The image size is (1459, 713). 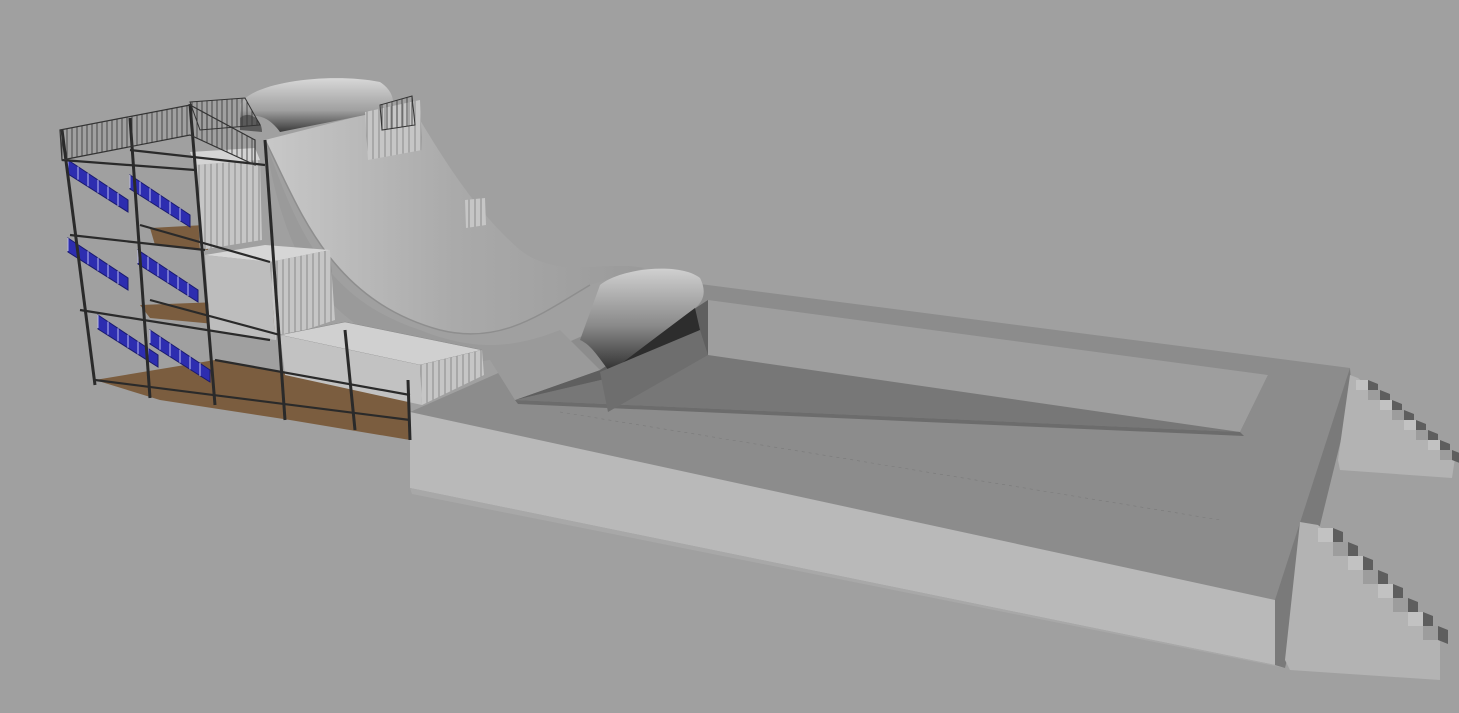 I want to click on stairs-lower, so click(x=1366, y=601).